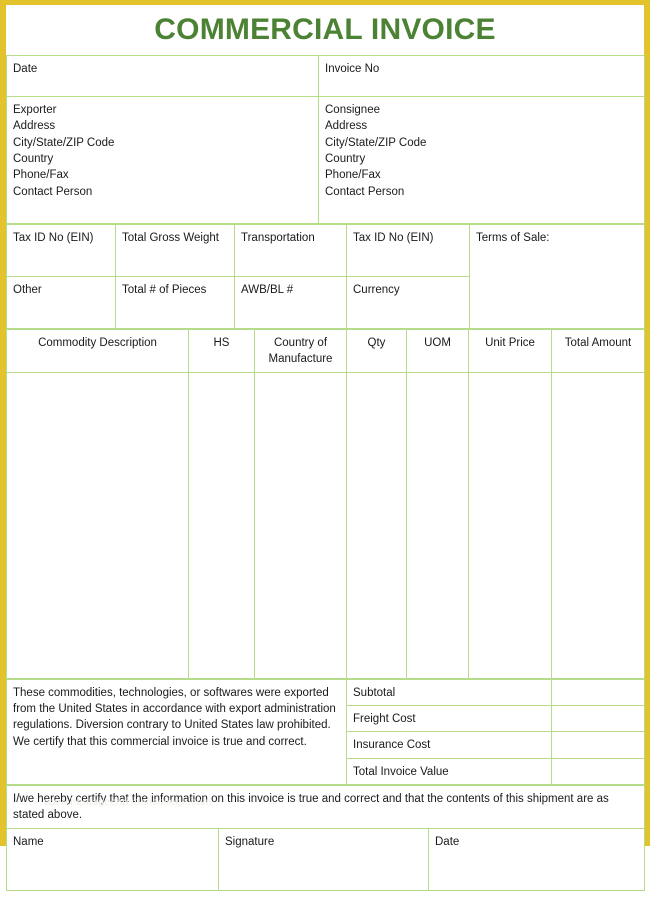 The height and width of the screenshot is (904, 650). I want to click on signature-date-field: Date, so click(536, 859).